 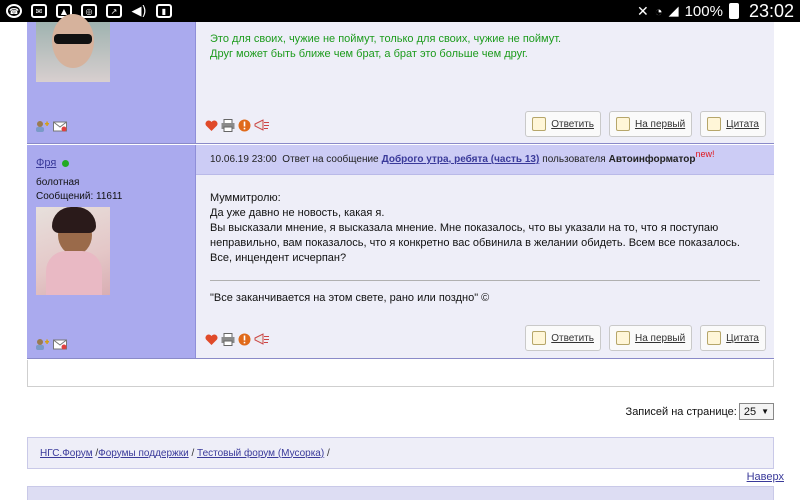 What do you see at coordinates (673, 10) in the screenshot?
I see `signal-icon: ◢` at bounding box center [673, 10].